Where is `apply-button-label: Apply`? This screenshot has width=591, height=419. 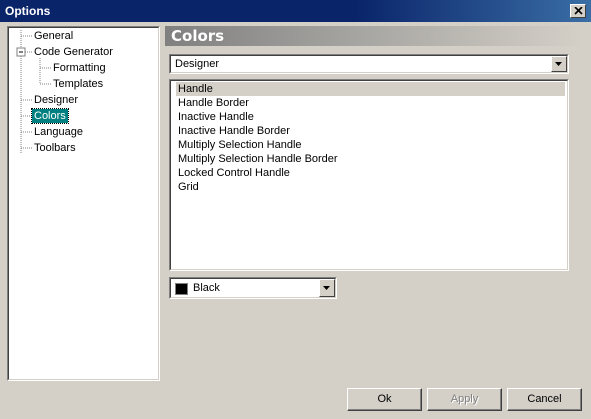
apply-button-label: Apply is located at coordinates (464, 399).